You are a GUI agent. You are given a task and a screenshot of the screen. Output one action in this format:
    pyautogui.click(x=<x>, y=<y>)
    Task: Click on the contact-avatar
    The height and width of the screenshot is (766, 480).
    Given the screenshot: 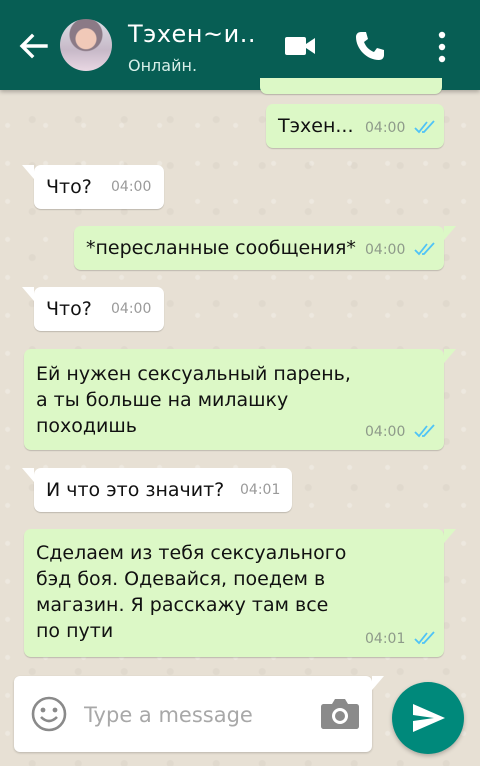 What is the action you would take?
    pyautogui.click(x=86, y=45)
    